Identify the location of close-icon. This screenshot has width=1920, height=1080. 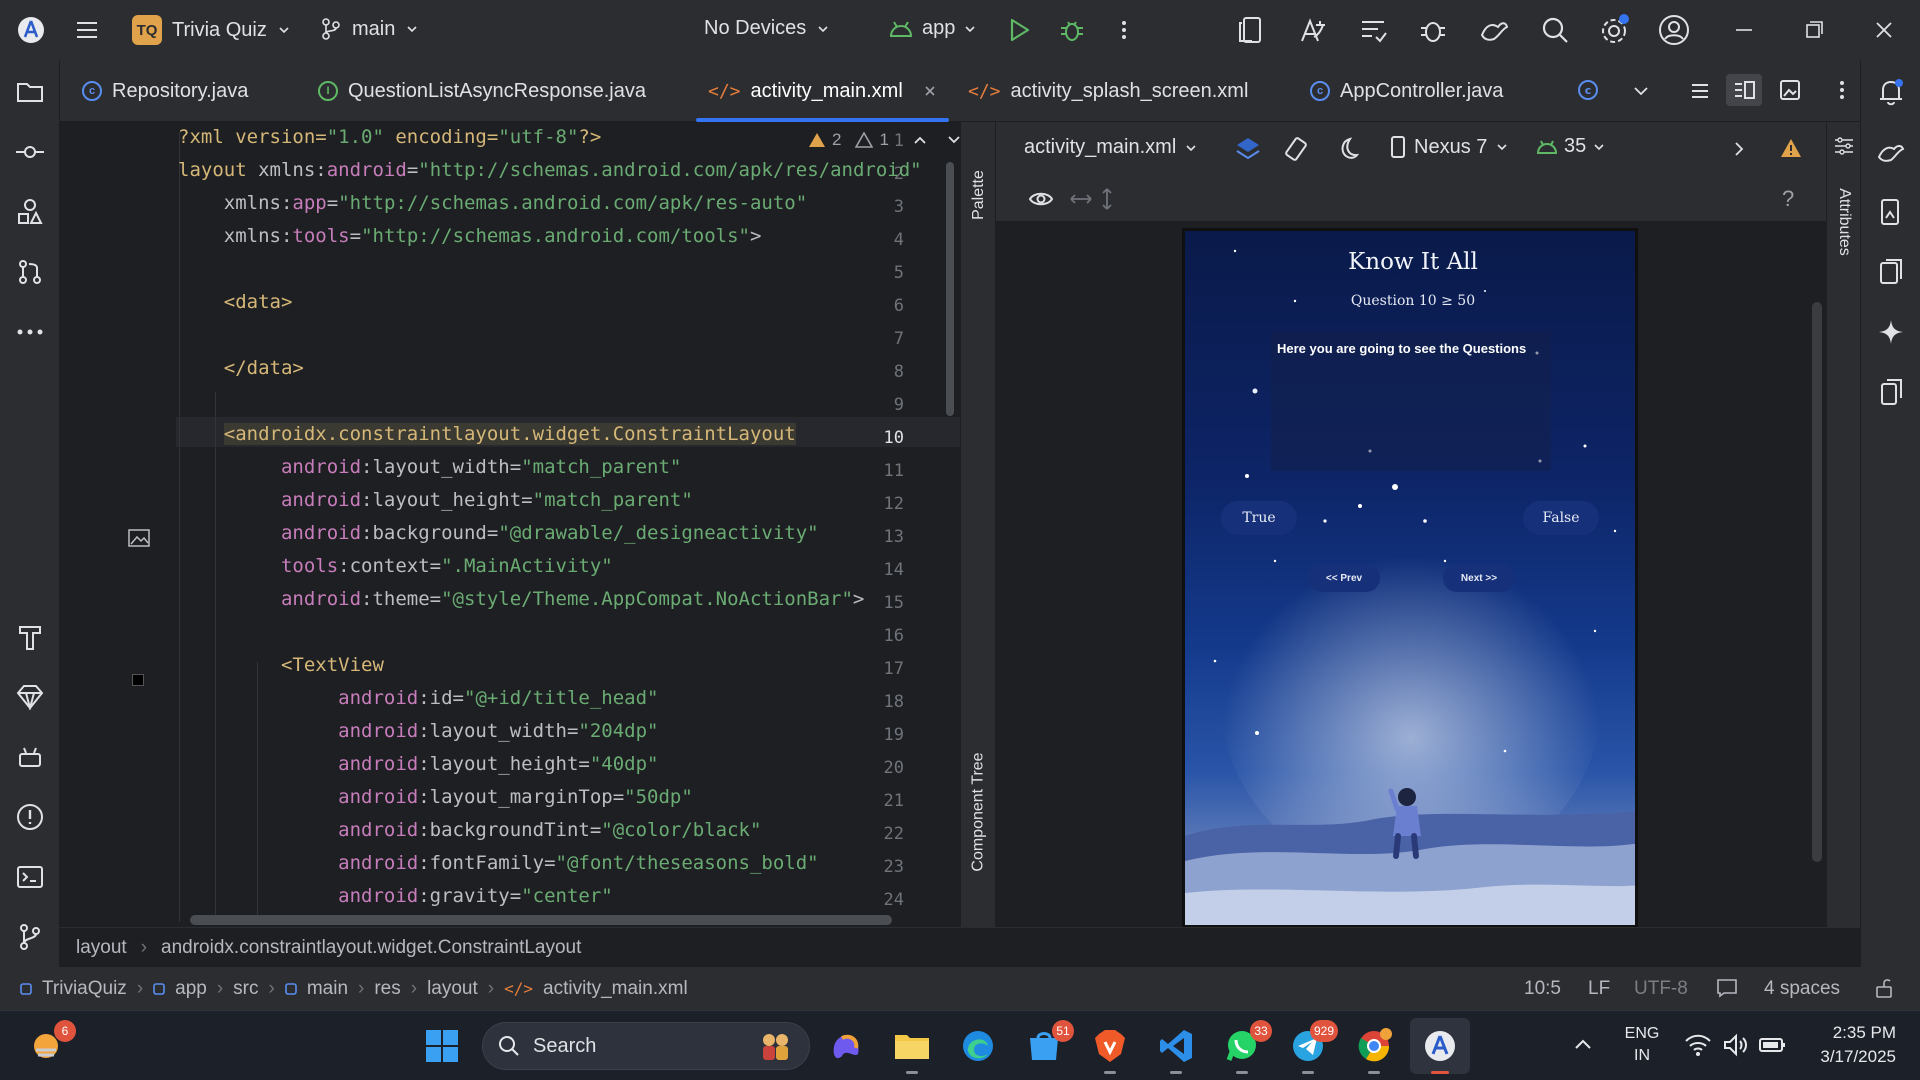
(1884, 30).